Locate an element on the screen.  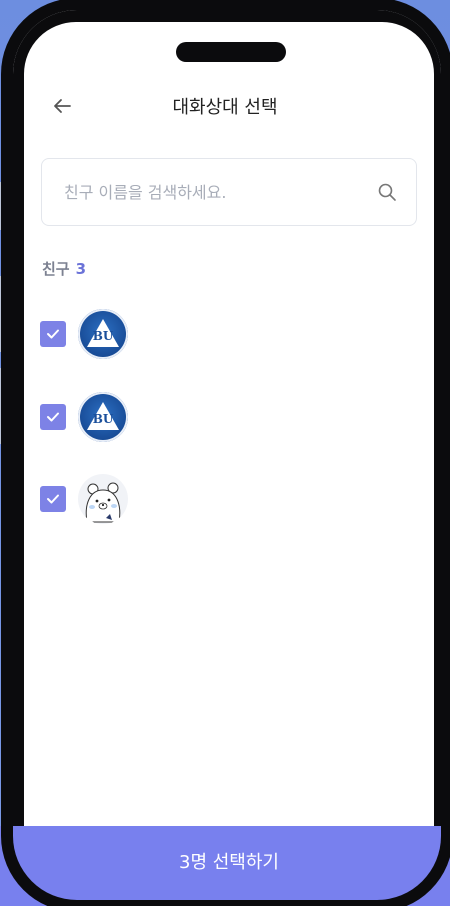
bear-sticker-icon is located at coordinates (103, 502).